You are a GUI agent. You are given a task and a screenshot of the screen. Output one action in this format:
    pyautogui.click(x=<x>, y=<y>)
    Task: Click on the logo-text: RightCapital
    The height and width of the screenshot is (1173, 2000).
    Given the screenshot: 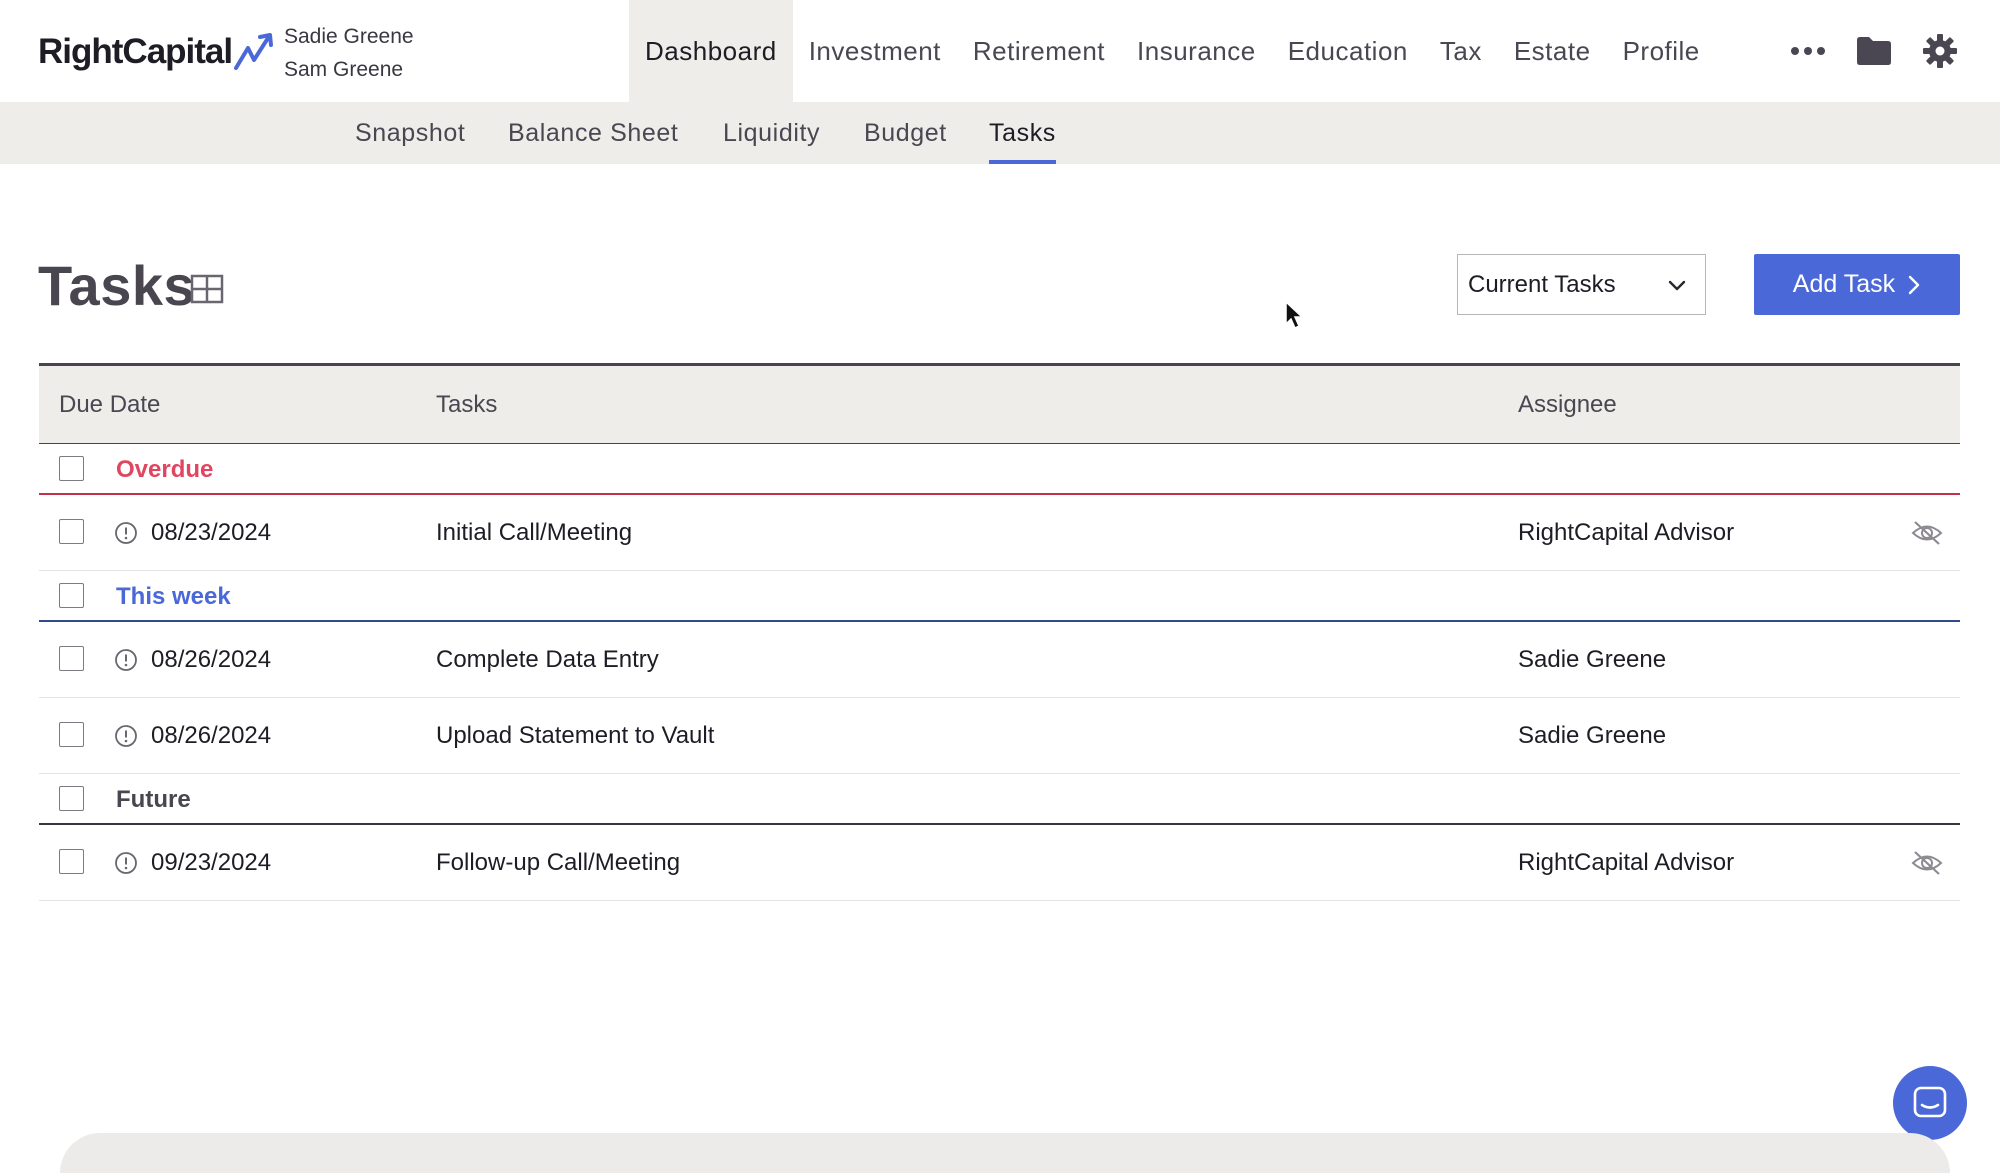 What is the action you would take?
    pyautogui.click(x=135, y=51)
    